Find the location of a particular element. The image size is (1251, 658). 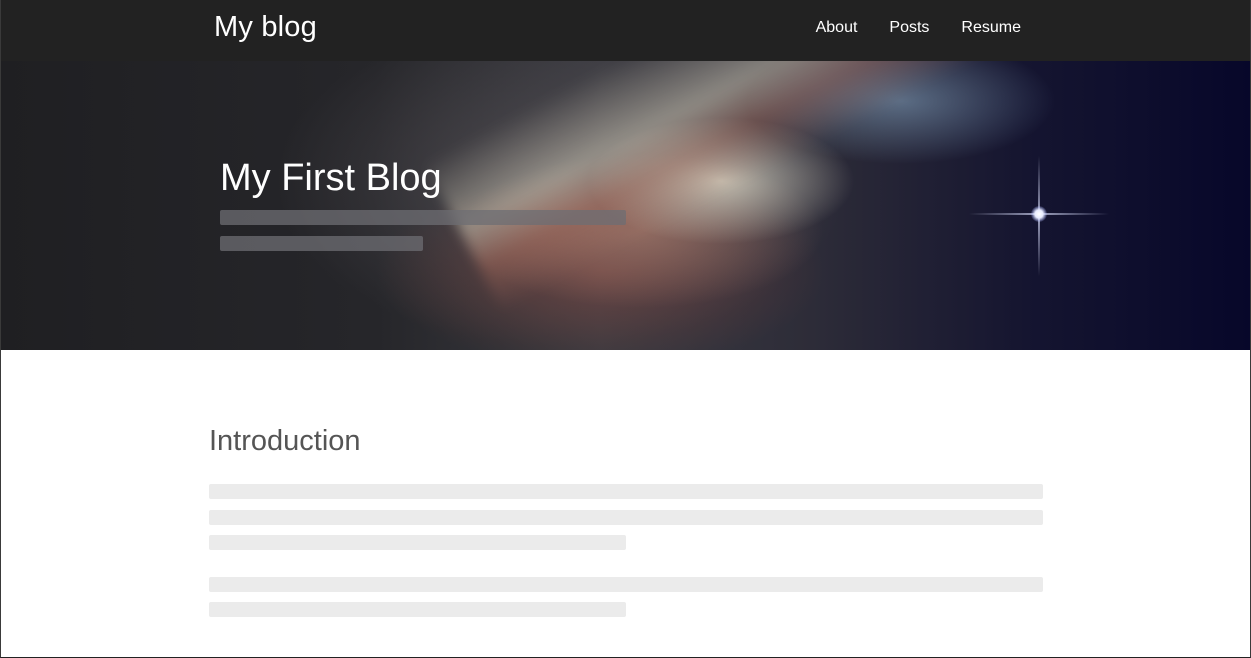

nav-link-about: About is located at coordinates (837, 28).